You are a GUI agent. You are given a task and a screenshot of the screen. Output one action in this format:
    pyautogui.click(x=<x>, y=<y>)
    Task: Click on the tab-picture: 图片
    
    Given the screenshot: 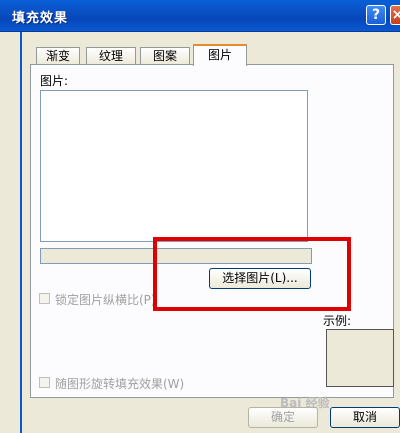 What is the action you would take?
    pyautogui.click(x=220, y=55)
    